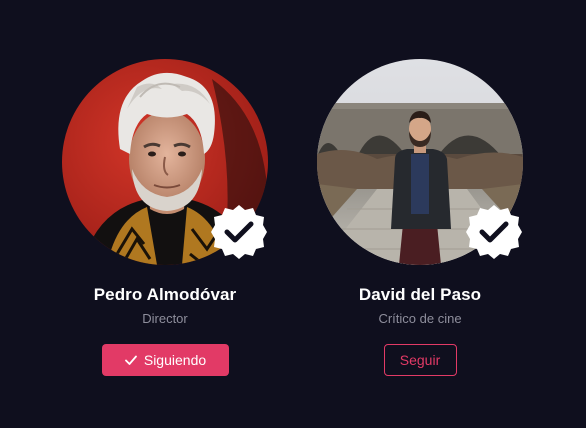 The width and height of the screenshot is (586, 428). What do you see at coordinates (165, 294) in the screenshot?
I see `profile-name: Pedro Almodóvar` at bounding box center [165, 294].